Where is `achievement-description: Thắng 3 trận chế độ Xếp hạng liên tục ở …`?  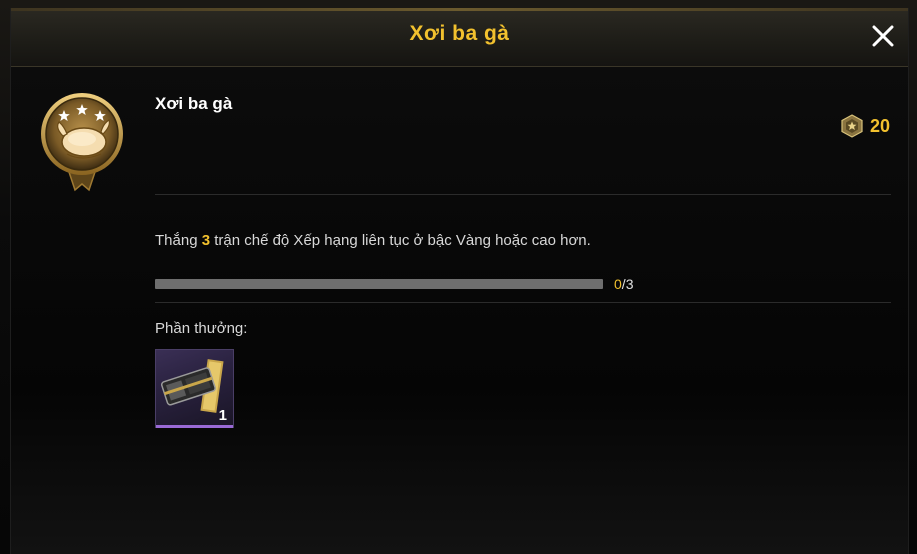
achievement-description: Thắng 3 trận chế độ Xếp hạng liên tục ở … is located at coordinates (373, 240).